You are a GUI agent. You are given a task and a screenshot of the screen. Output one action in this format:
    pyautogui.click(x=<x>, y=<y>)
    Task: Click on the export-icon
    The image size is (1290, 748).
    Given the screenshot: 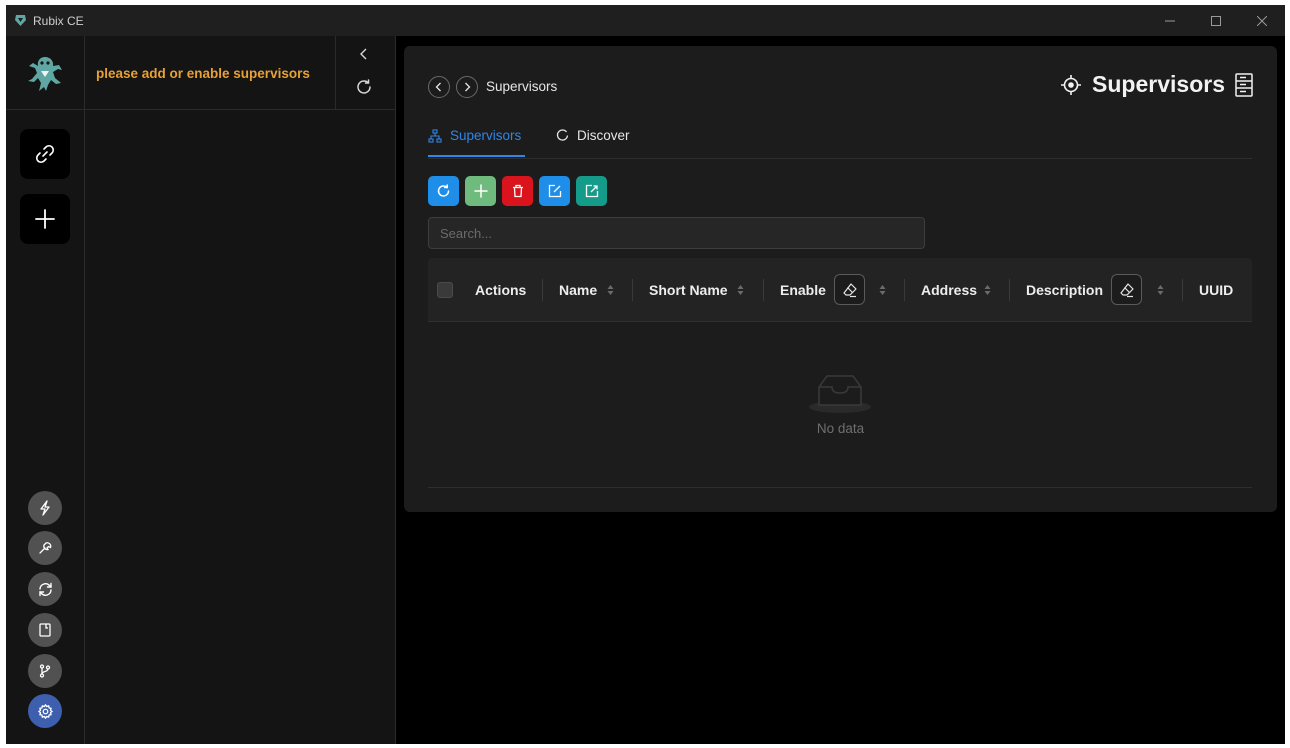 What is the action you would take?
    pyautogui.click(x=591, y=191)
    